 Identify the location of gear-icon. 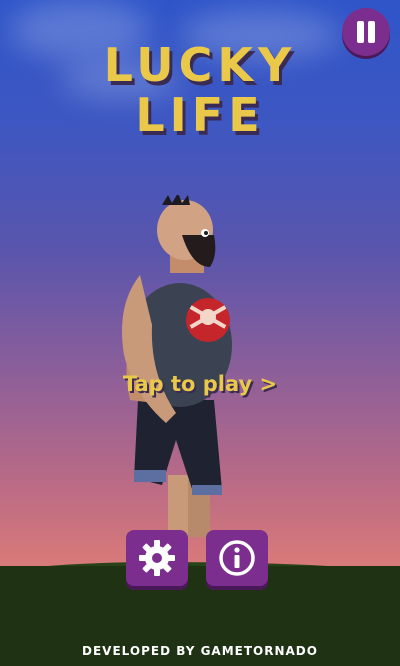
(157, 558).